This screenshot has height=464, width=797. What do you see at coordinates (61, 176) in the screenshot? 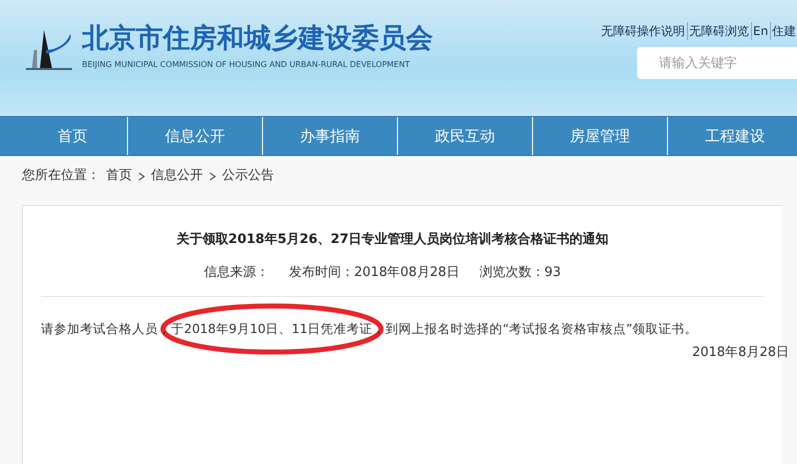
I see `breadcrumb-label: 您所在位置：` at bounding box center [61, 176].